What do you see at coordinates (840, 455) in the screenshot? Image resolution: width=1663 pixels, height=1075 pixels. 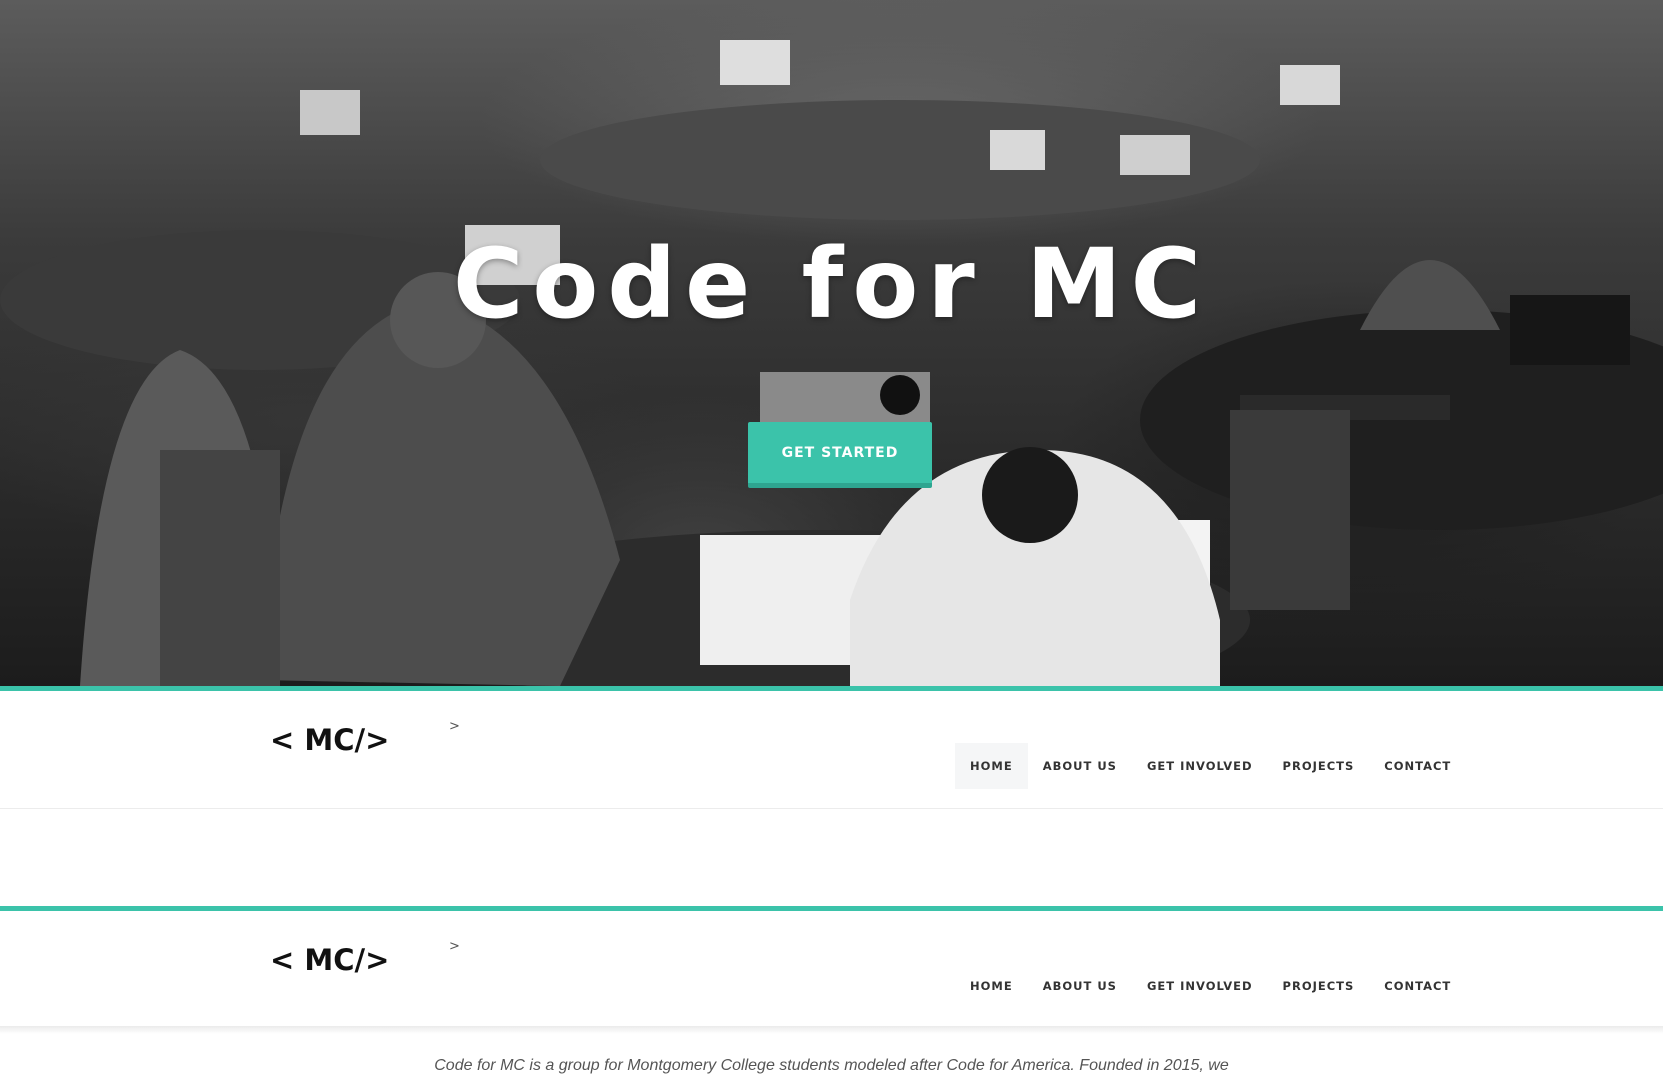 I see `get-started-button: GET STARTED` at bounding box center [840, 455].